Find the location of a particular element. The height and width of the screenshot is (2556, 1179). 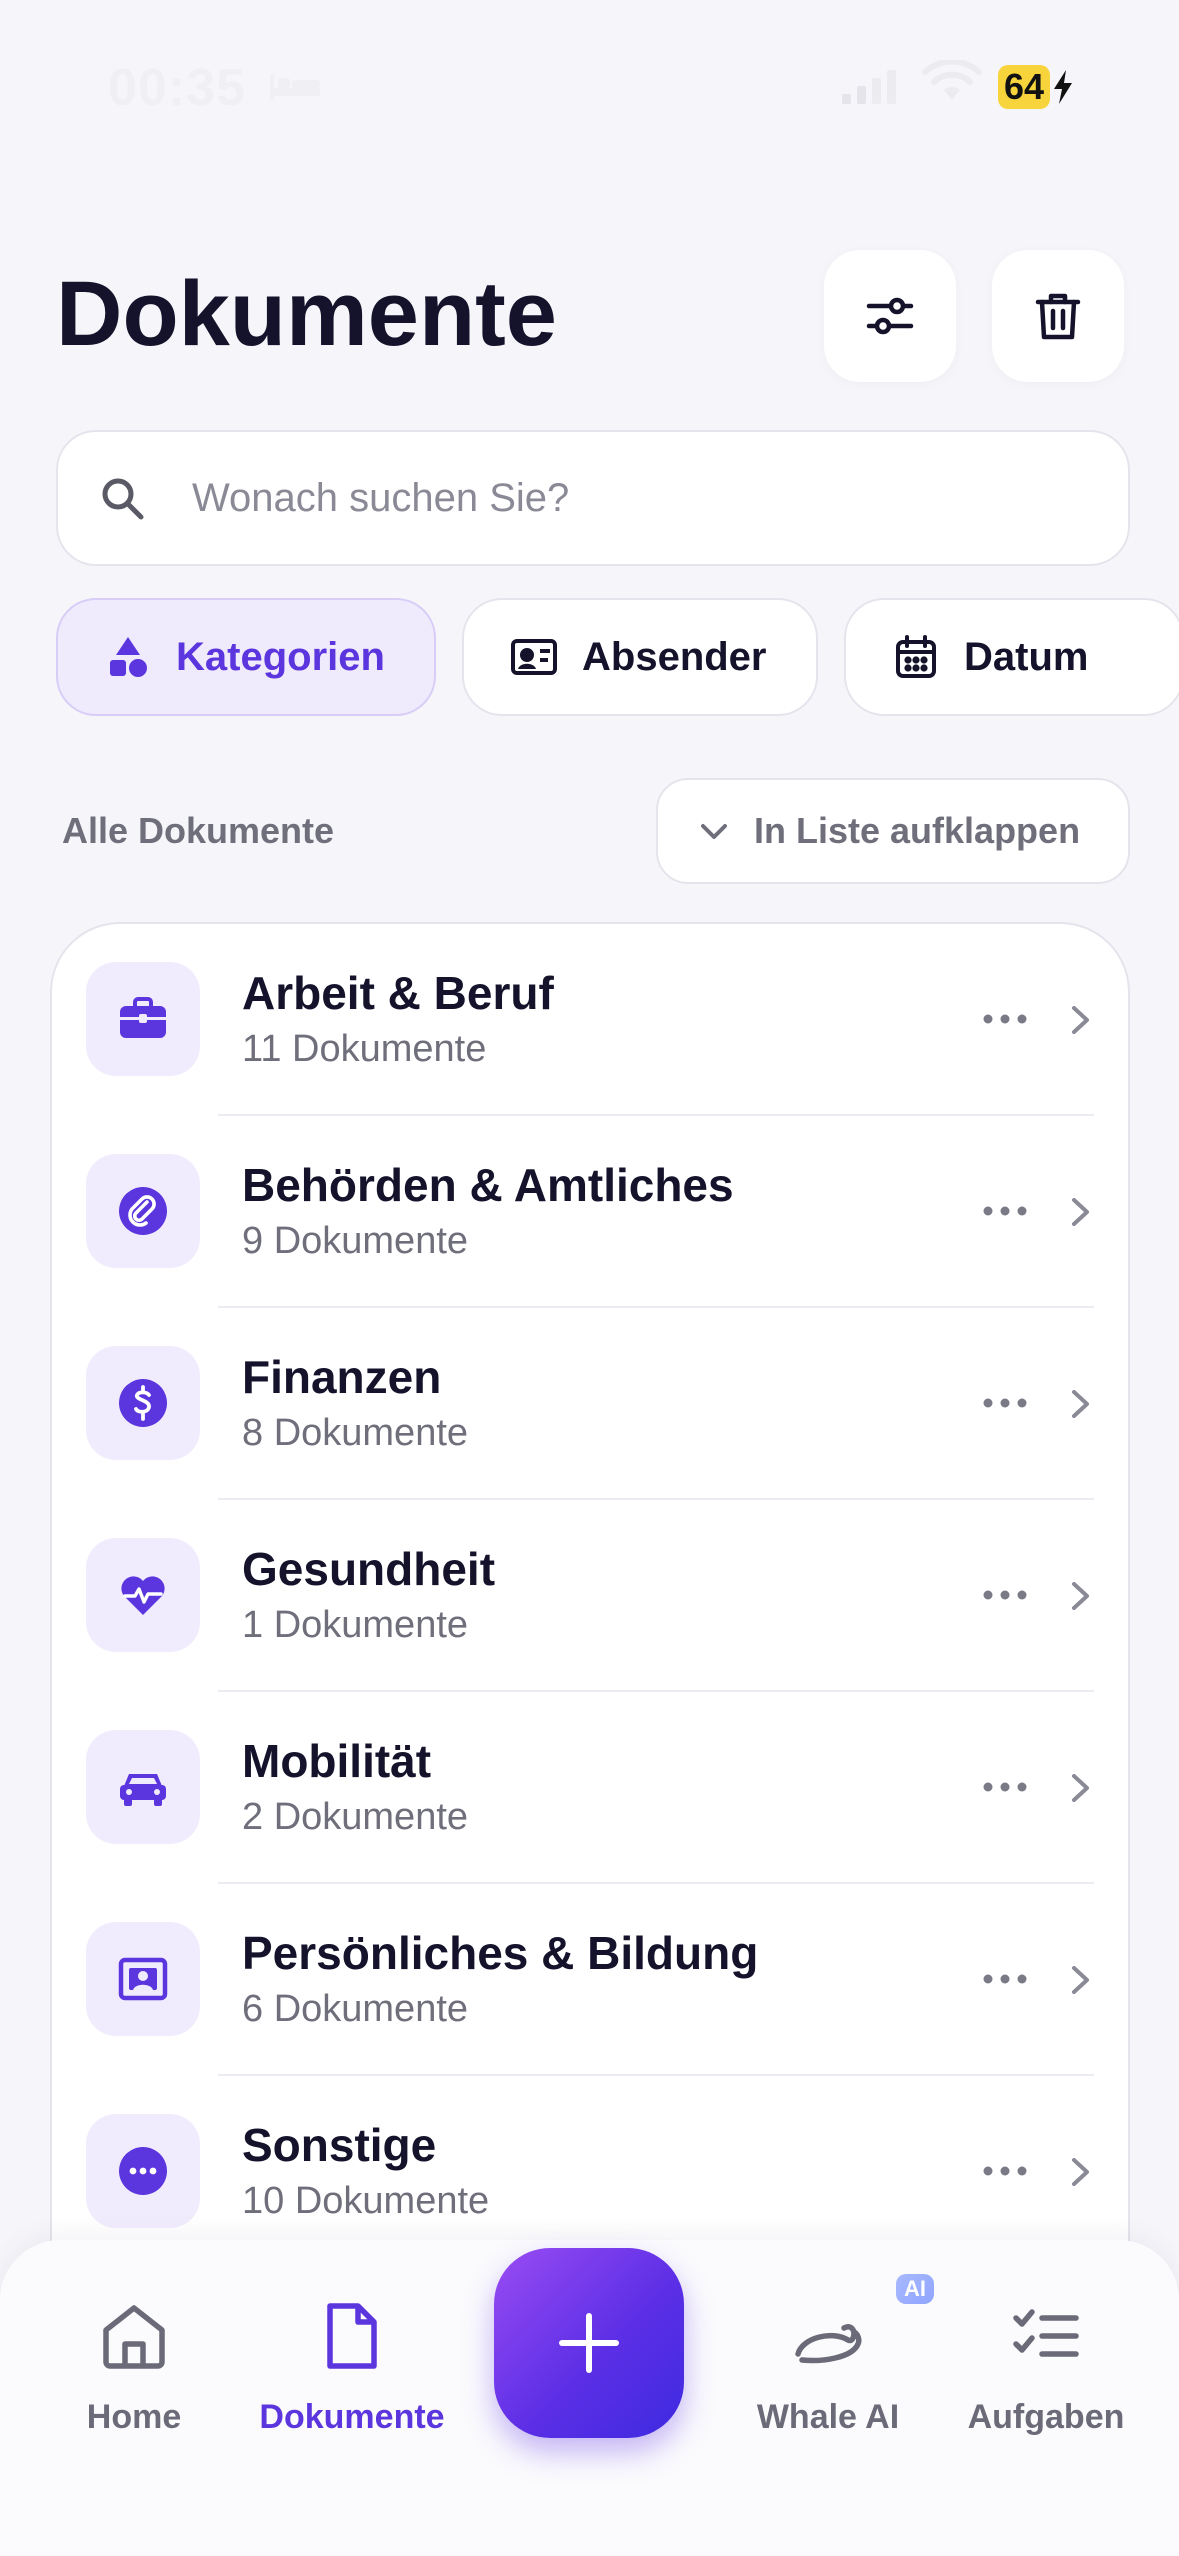

paperclip-icon is located at coordinates (143, 1211).